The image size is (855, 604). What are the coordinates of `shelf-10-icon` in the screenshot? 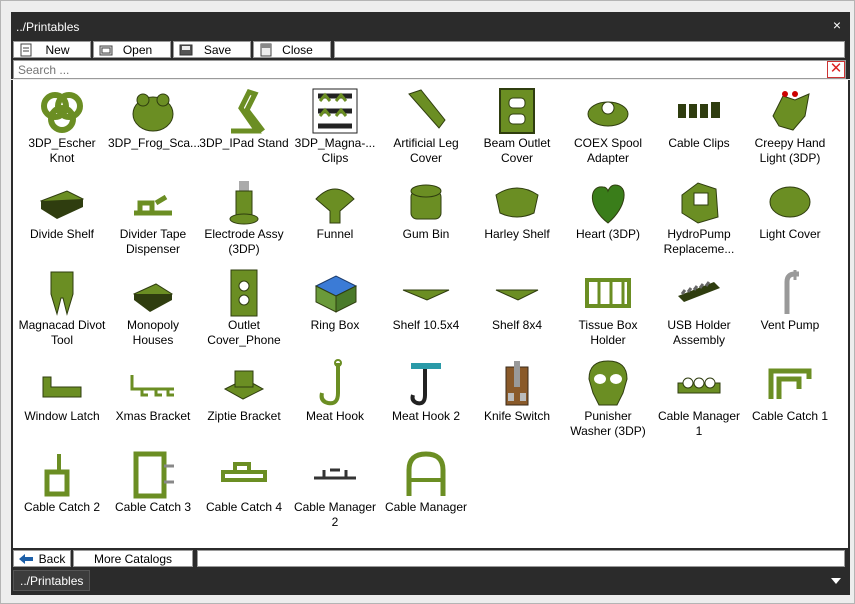 It's located at (426, 295).